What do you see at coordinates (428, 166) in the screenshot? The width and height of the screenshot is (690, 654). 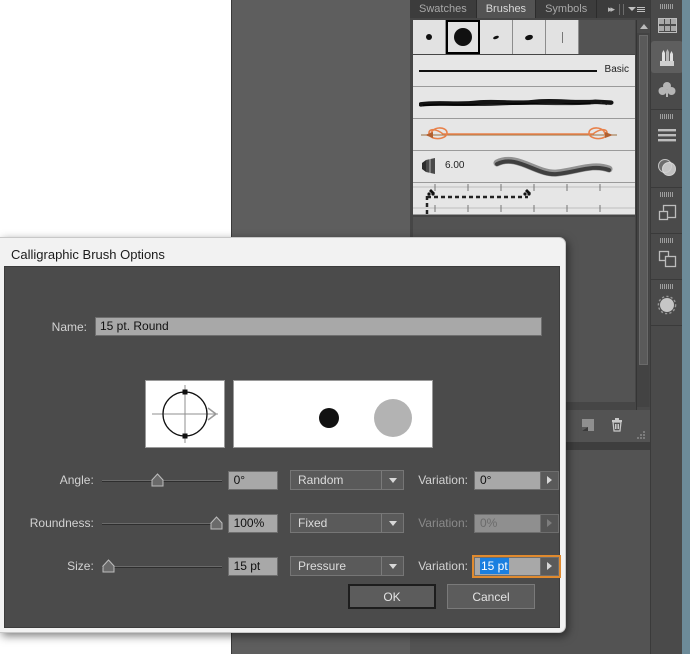 I see `bristle-brush-icon` at bounding box center [428, 166].